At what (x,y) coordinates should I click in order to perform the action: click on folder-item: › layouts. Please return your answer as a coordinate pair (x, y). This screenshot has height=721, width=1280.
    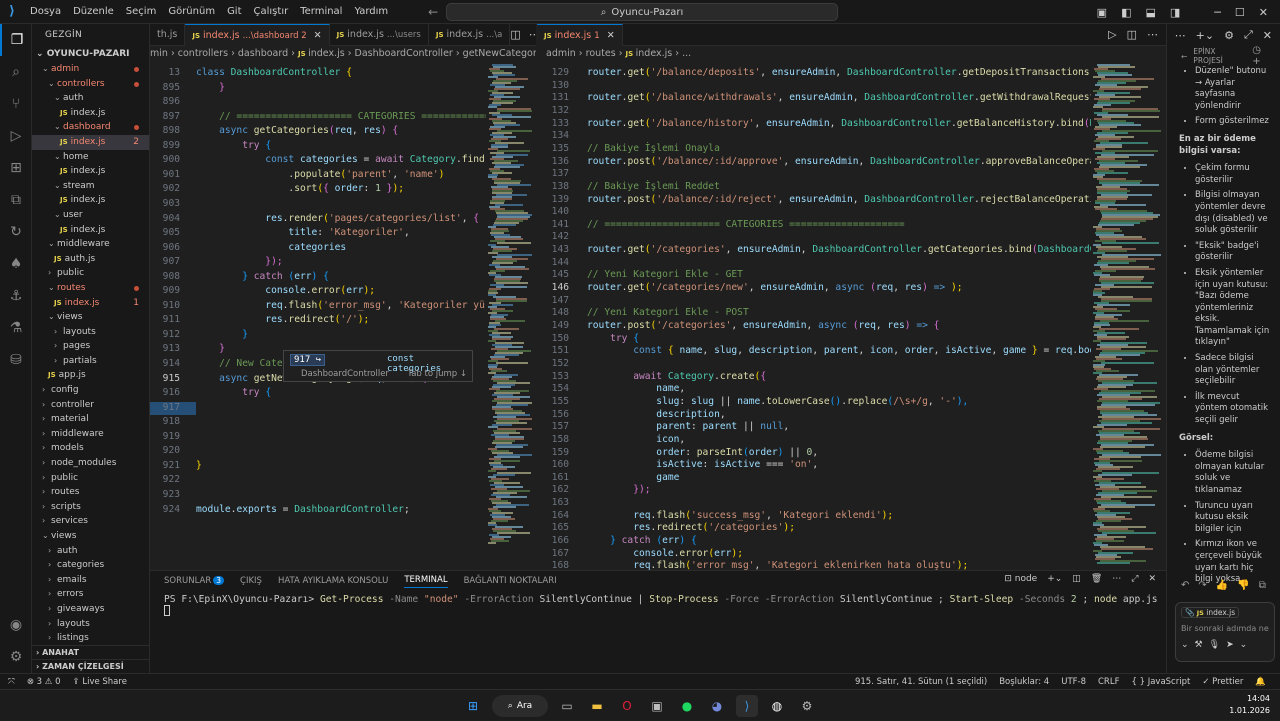
    Looking at the image, I should click on (90, 624).